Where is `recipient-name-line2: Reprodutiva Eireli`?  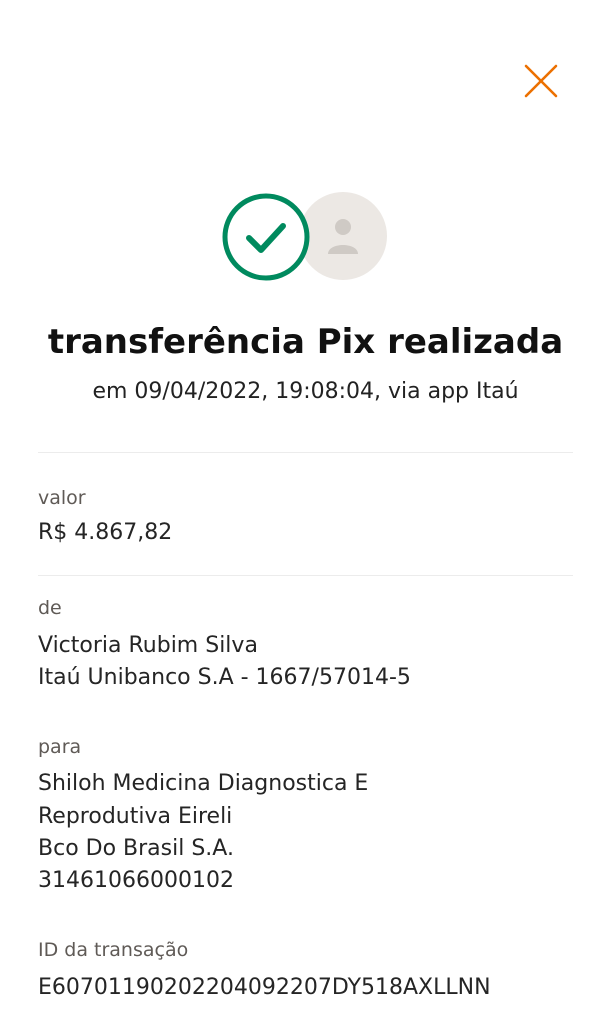
recipient-name-line2: Reprodutiva Eireli is located at coordinates (135, 816).